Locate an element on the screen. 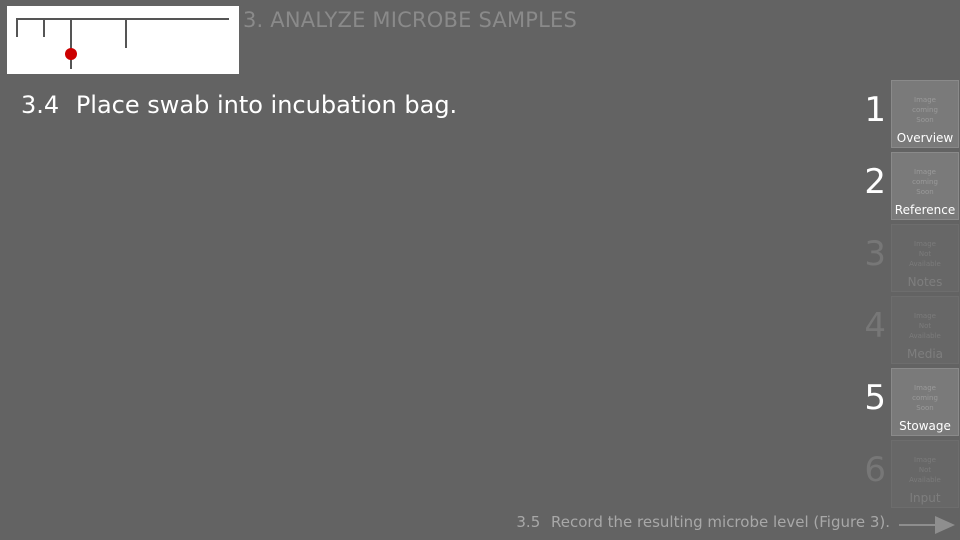  tab-label: Stowage is located at coordinates (925, 426).